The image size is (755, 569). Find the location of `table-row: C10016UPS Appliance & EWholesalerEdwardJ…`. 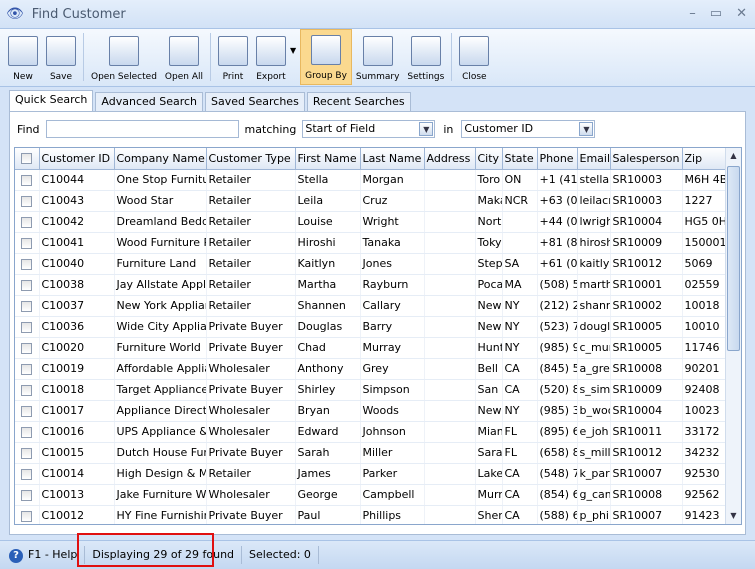

table-row: C10016UPS Appliance & EWholesalerEdwardJ… is located at coordinates (371, 432).